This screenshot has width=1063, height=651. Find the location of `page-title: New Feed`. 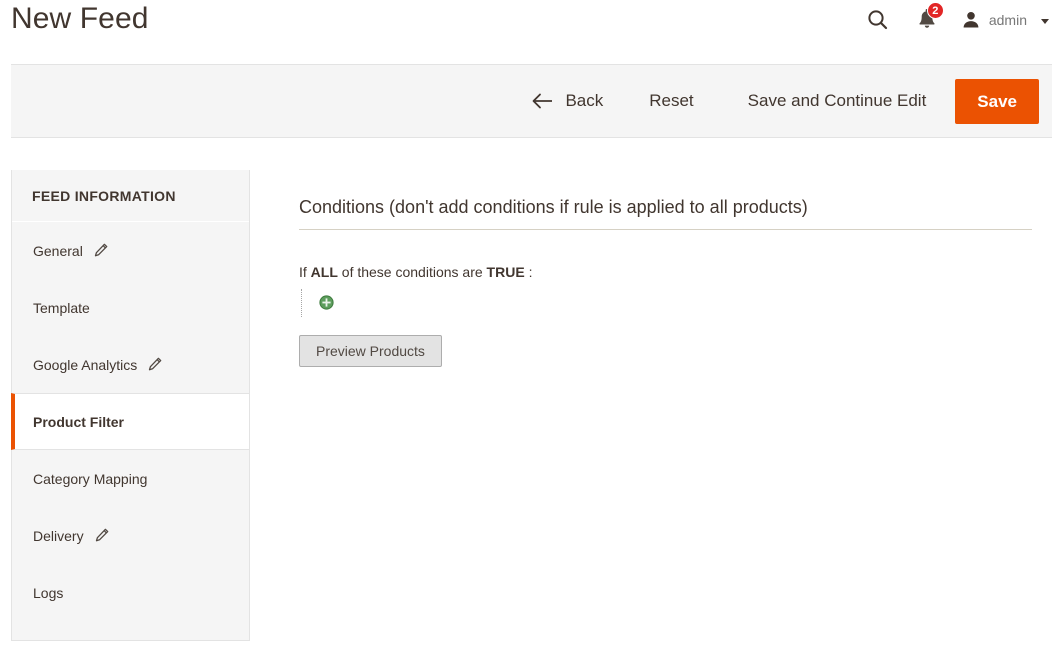

page-title: New Feed is located at coordinates (80, 18).